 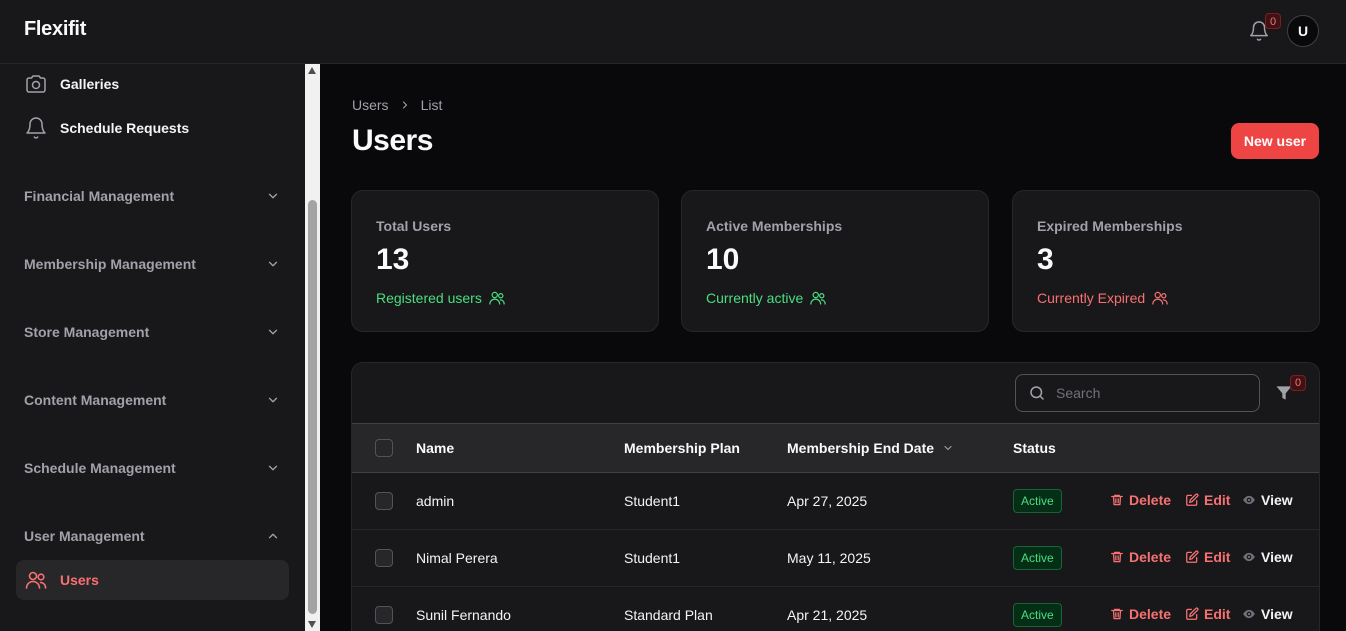 I want to click on sidebar-group-membership-management: Membership Management, so click(x=152, y=264).